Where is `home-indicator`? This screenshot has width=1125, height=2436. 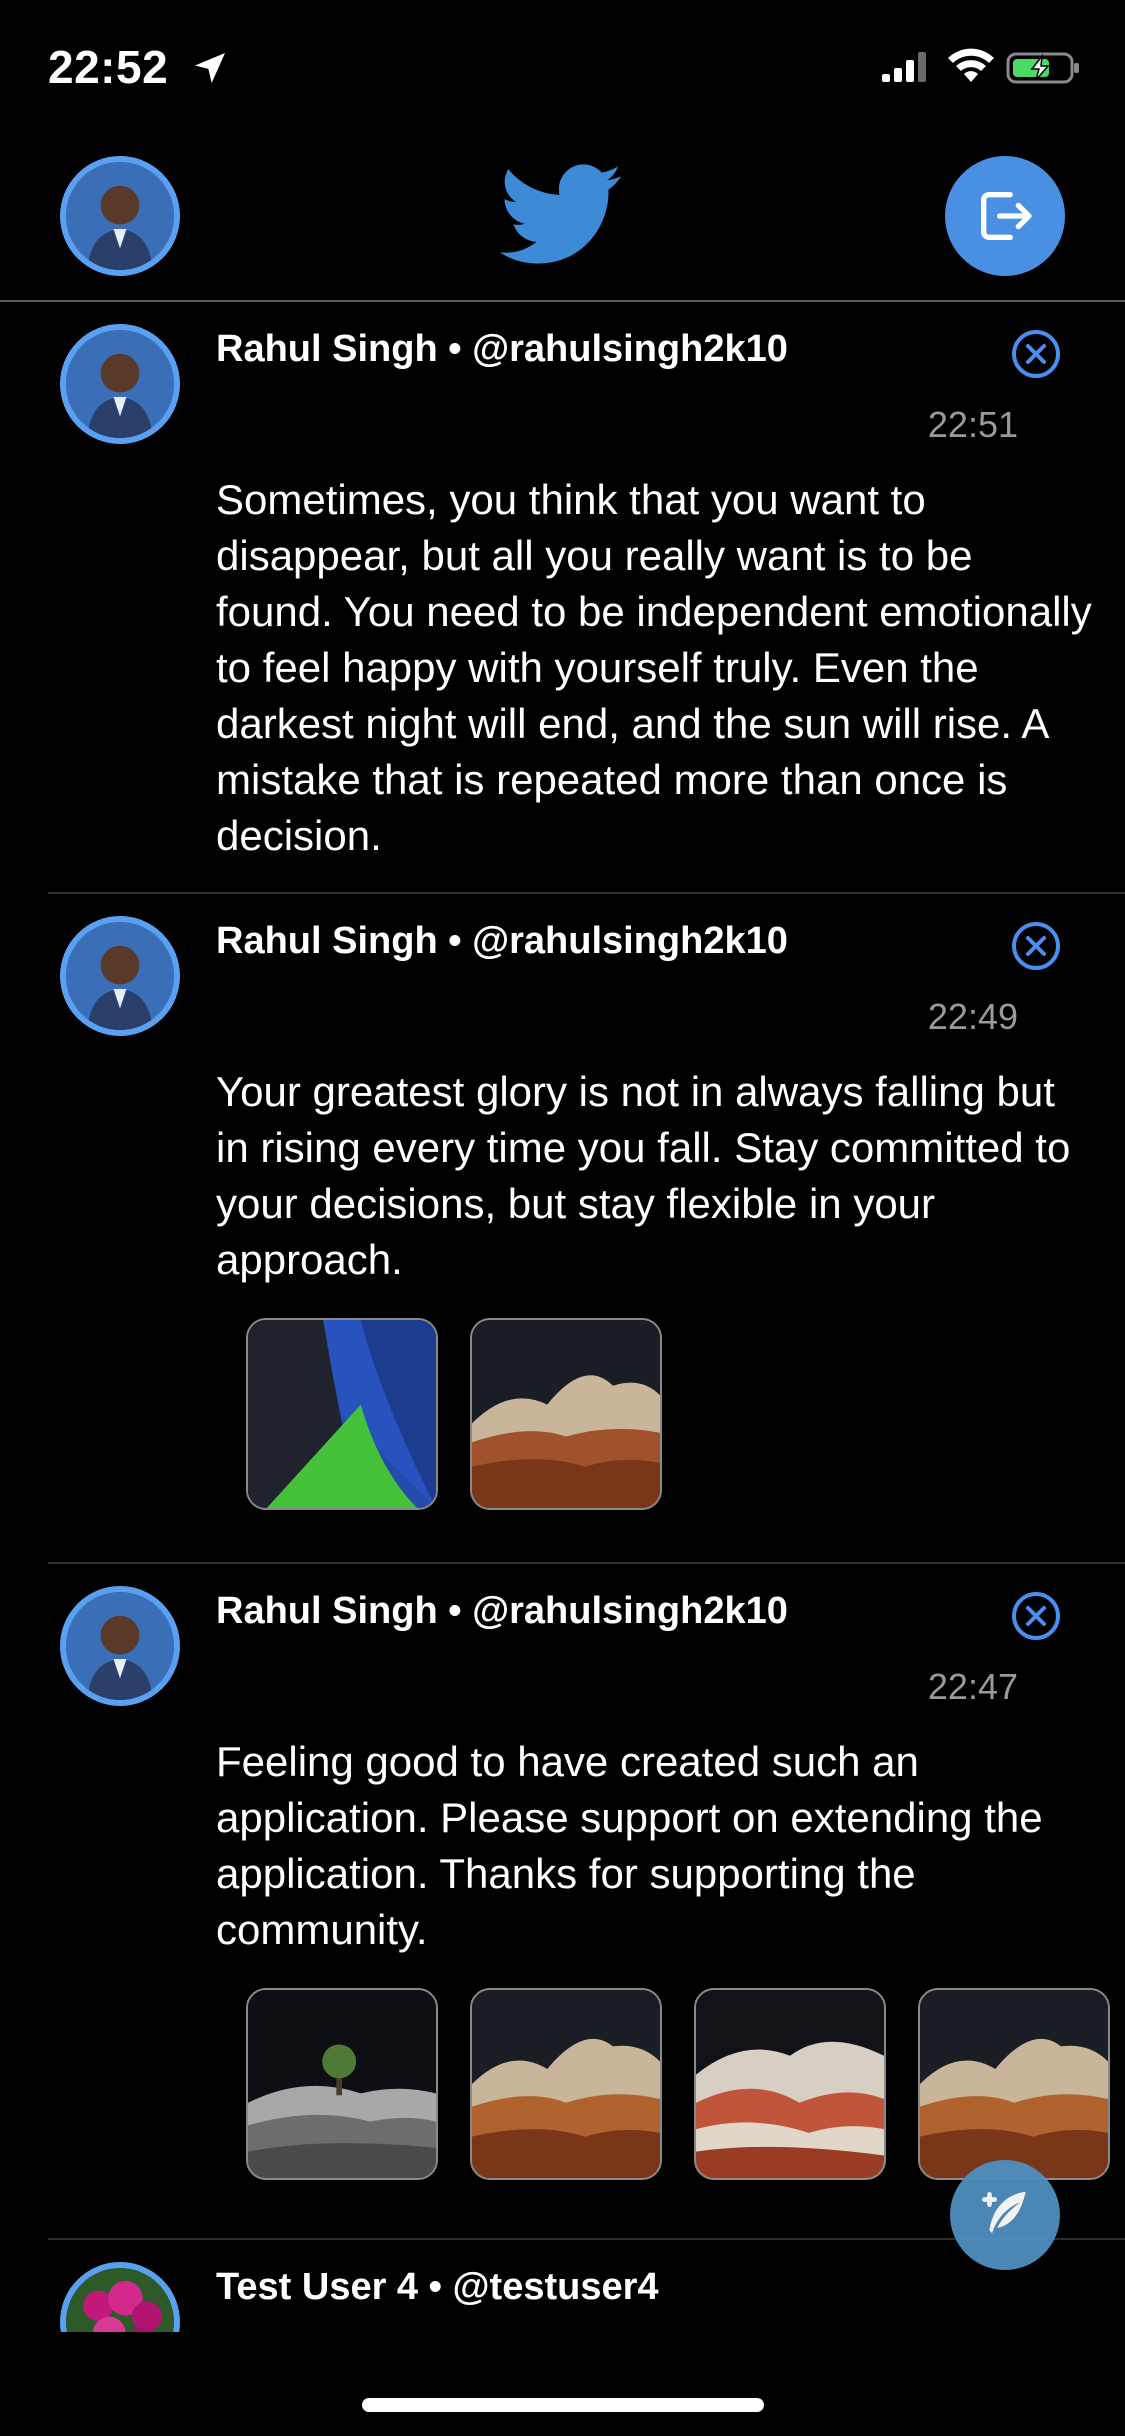 home-indicator is located at coordinates (563, 2405).